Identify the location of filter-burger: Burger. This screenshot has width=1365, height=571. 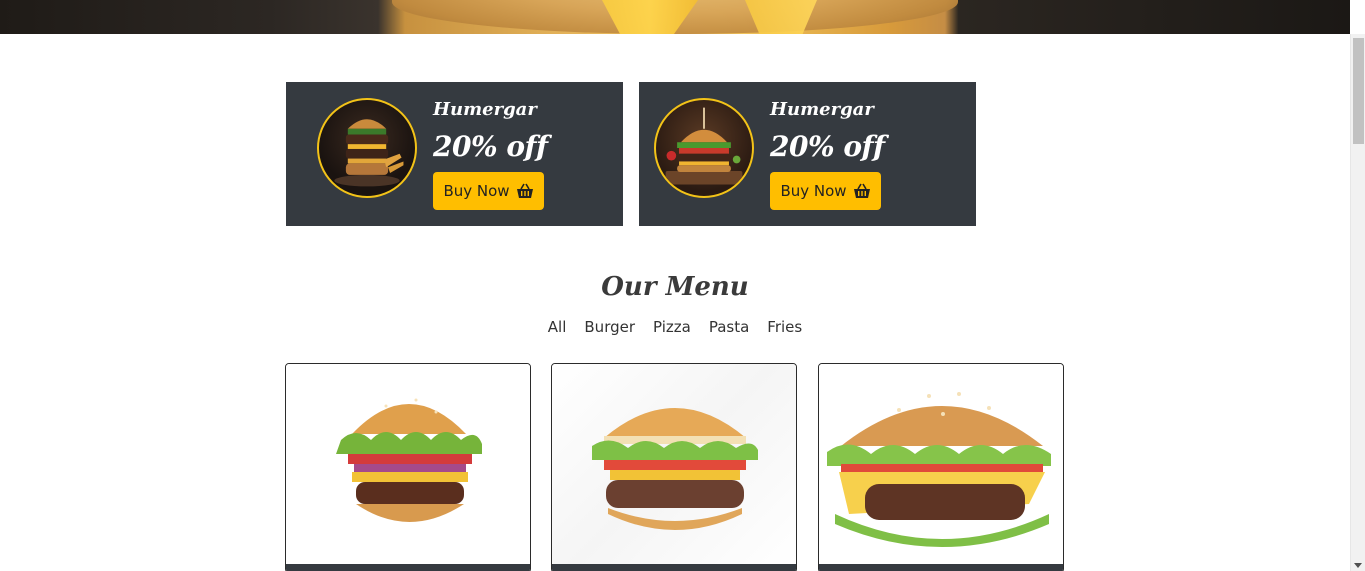
(609, 327).